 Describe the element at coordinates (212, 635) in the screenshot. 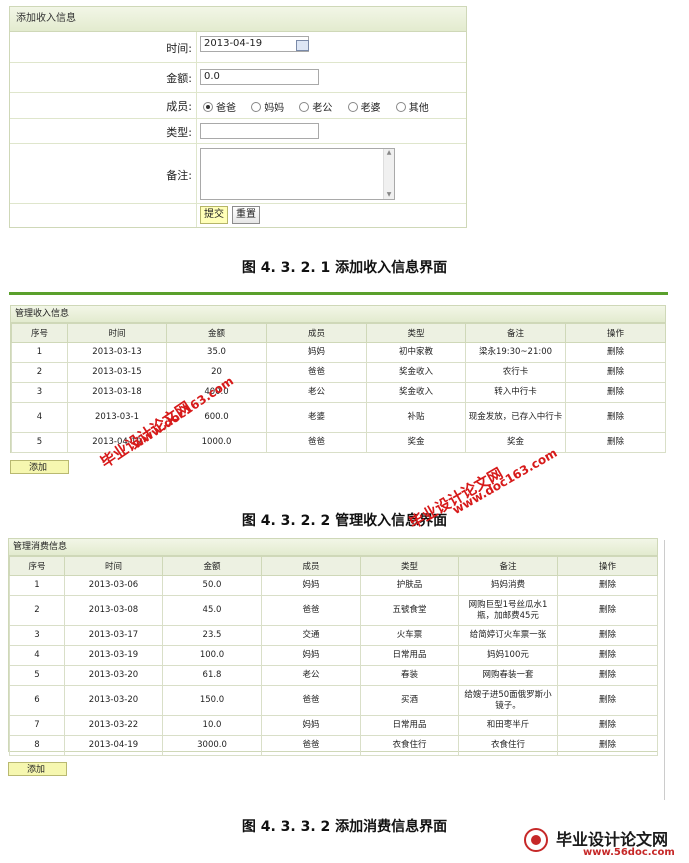

I see `table-cell: 23.5` at that location.